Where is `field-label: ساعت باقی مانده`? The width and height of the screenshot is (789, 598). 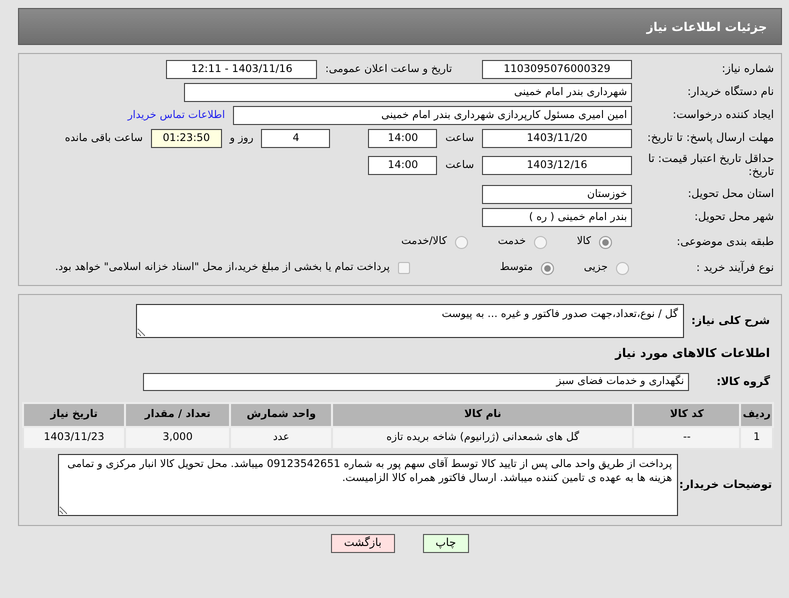
field-label: ساعت باقی مانده is located at coordinates (103, 138).